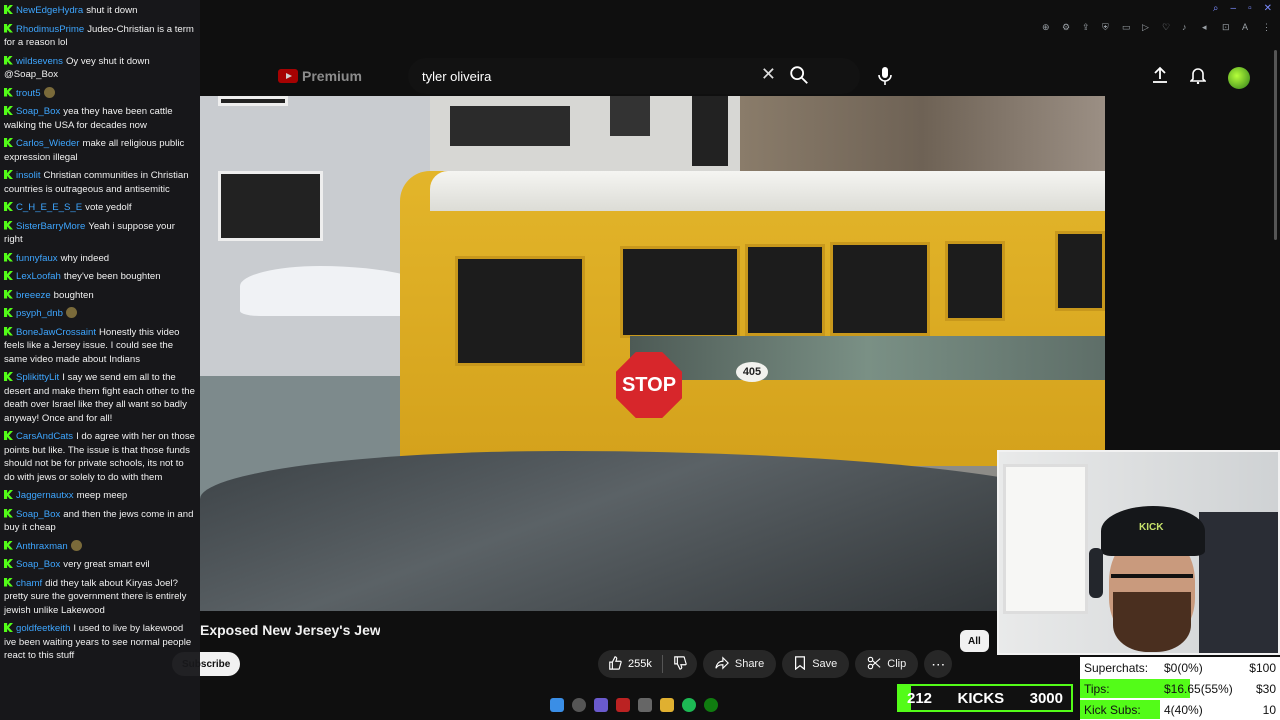 This screenshot has width=1280, height=720. Describe the element at coordinates (1152, 572) in the screenshot. I see `streamer: KICK` at that location.